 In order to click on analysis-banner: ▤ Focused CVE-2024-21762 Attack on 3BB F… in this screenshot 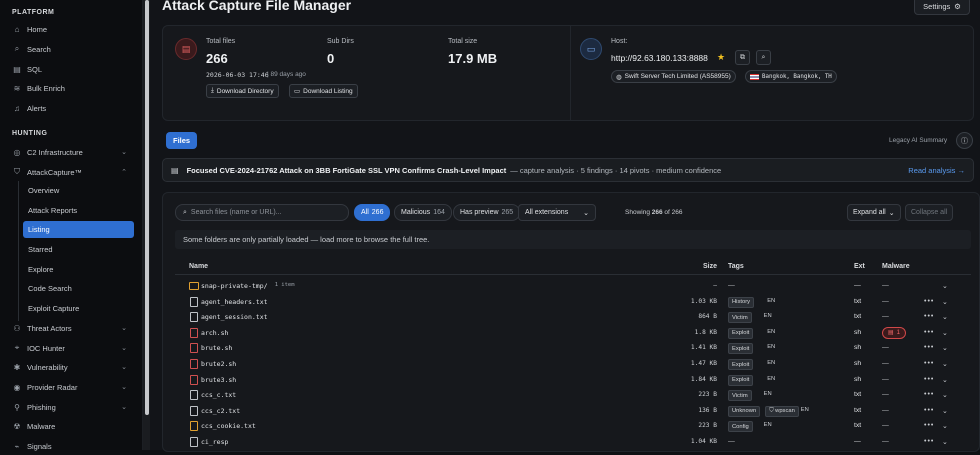, I will do `click(568, 170)`.